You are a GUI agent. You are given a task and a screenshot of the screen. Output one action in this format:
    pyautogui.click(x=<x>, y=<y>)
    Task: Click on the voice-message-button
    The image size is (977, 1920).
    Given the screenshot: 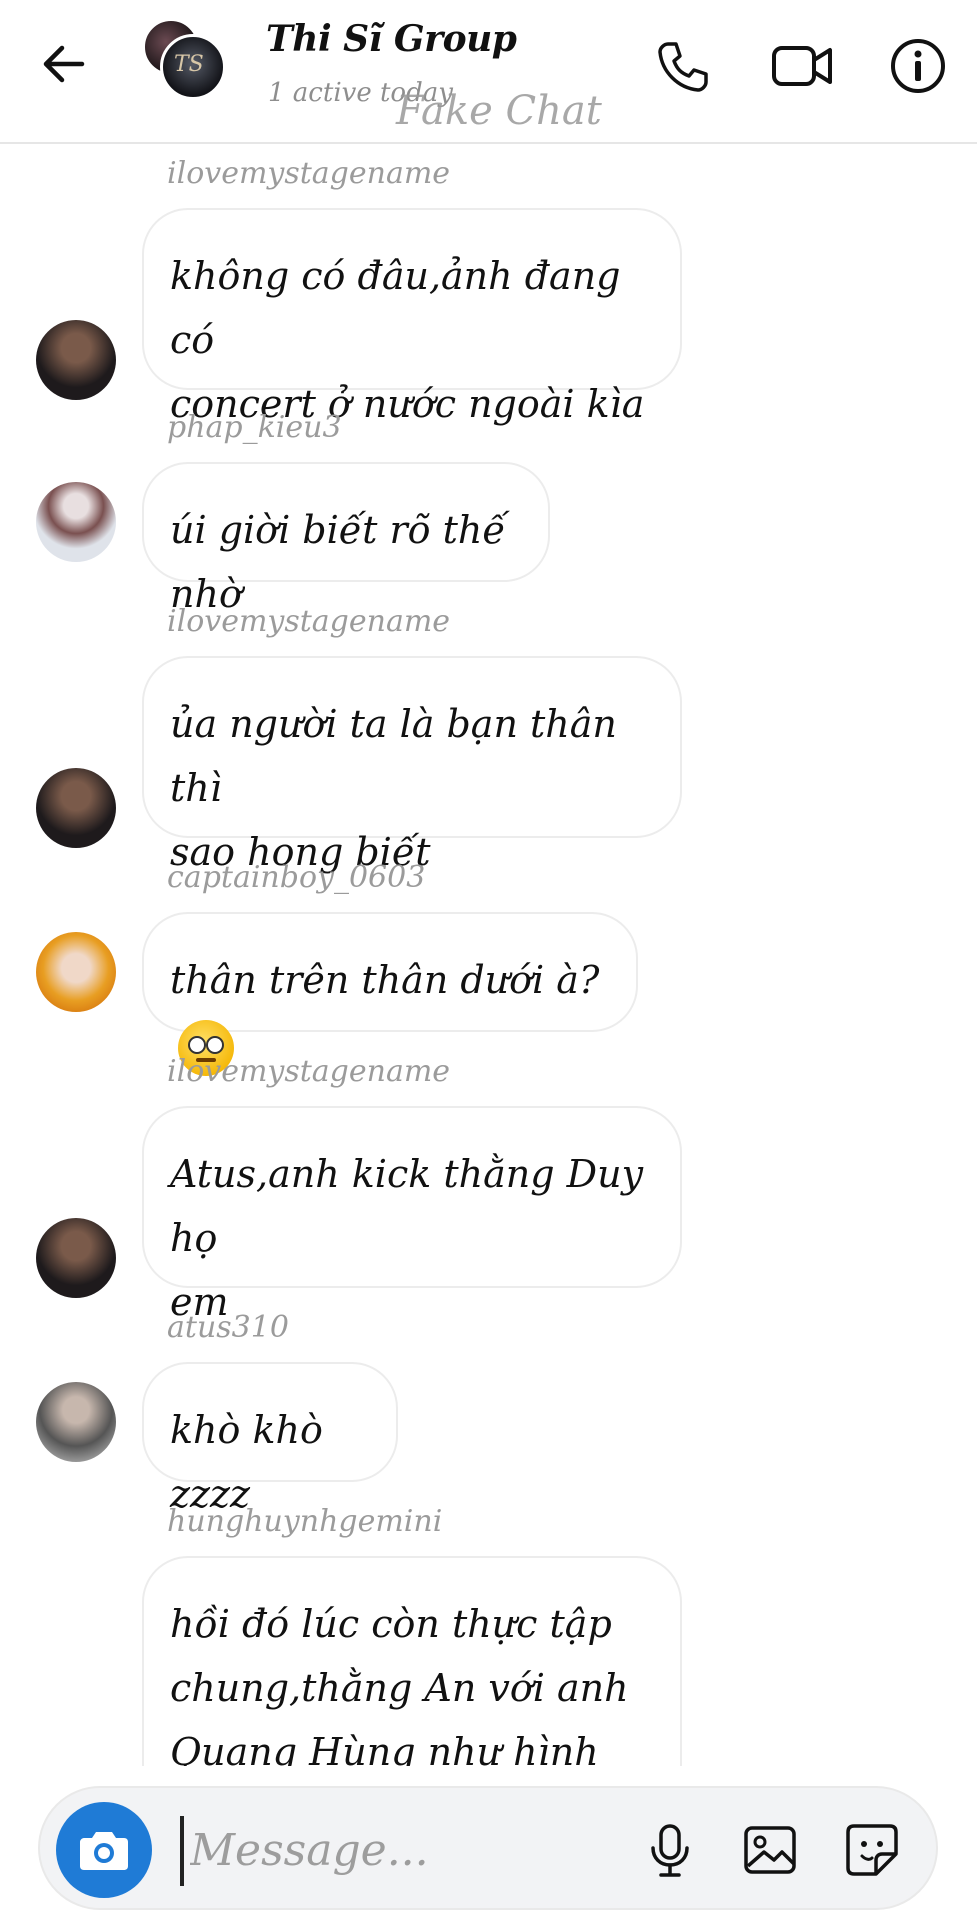 What is the action you would take?
    pyautogui.click(x=670, y=1850)
    